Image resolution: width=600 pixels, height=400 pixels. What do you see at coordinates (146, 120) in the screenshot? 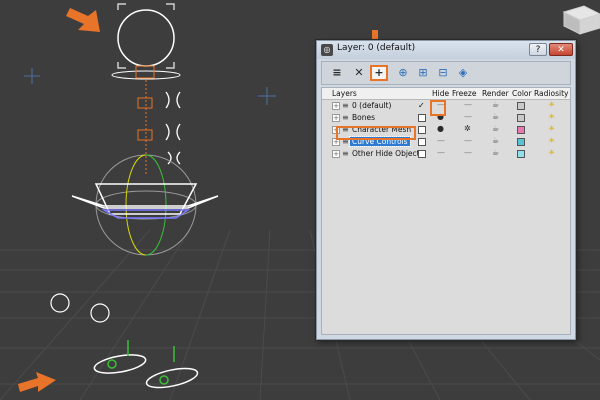
I see `spine-controls` at bounding box center [146, 120].